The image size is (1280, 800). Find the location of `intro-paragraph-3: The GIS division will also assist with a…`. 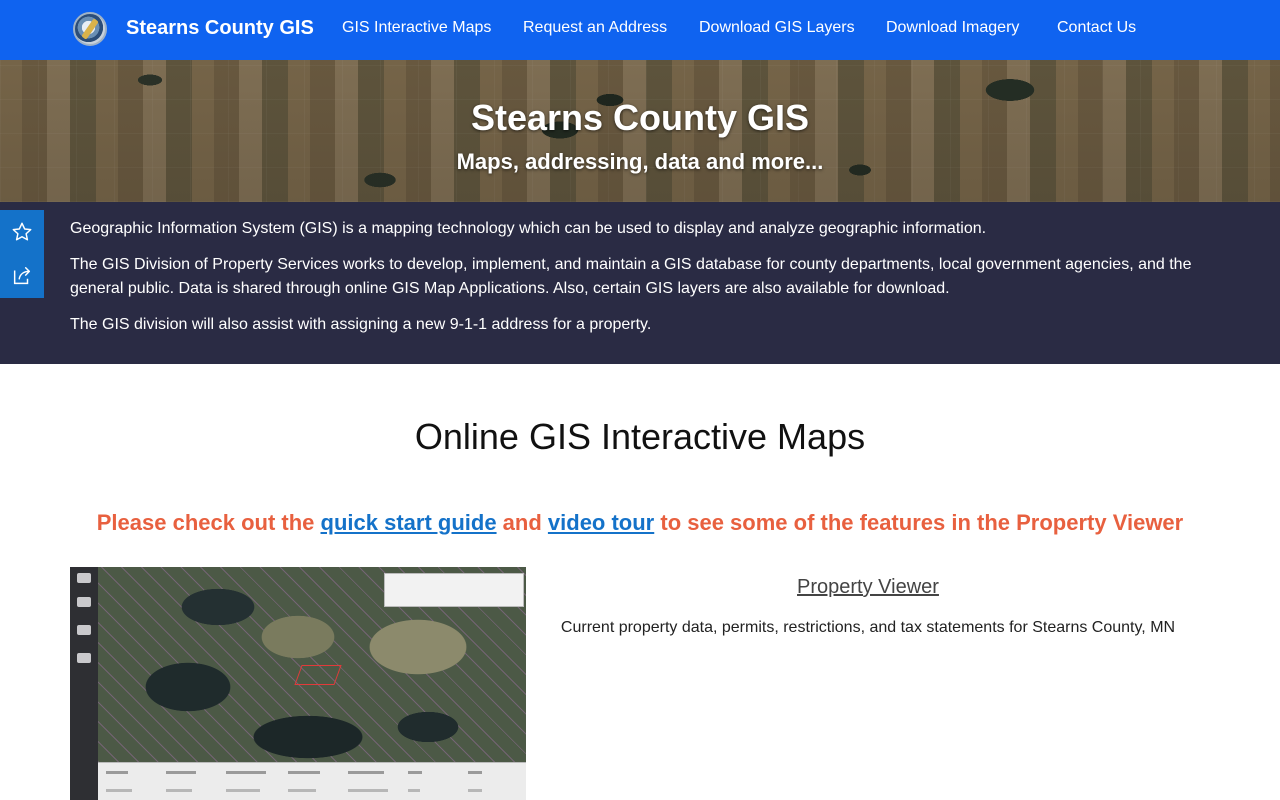

intro-paragraph-3: The GIS division will also assist with a… is located at coordinates (361, 324).